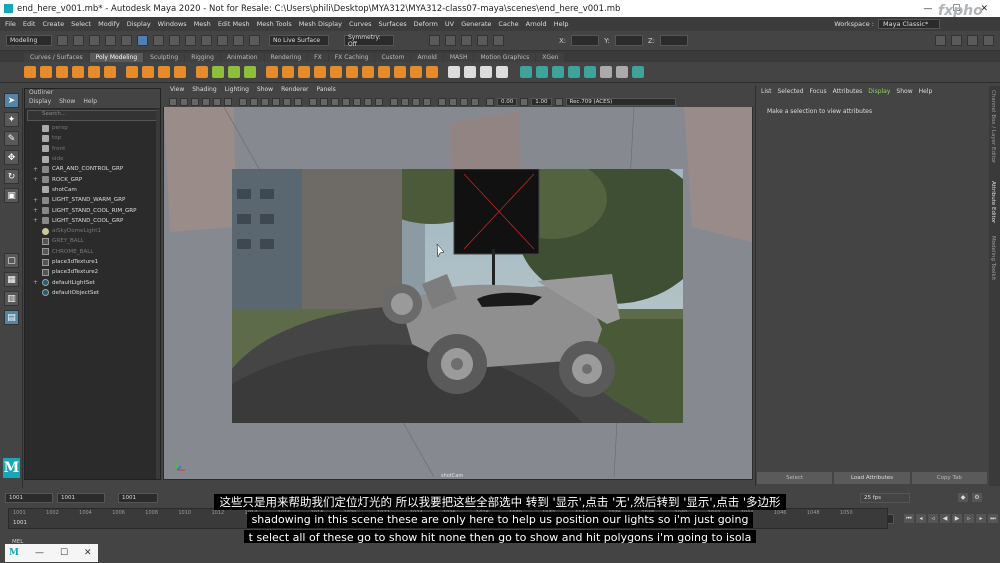 This screenshot has height=563, width=1000. Describe the element at coordinates (195, 101) in the screenshot. I see `bookmarks-icon` at that location.